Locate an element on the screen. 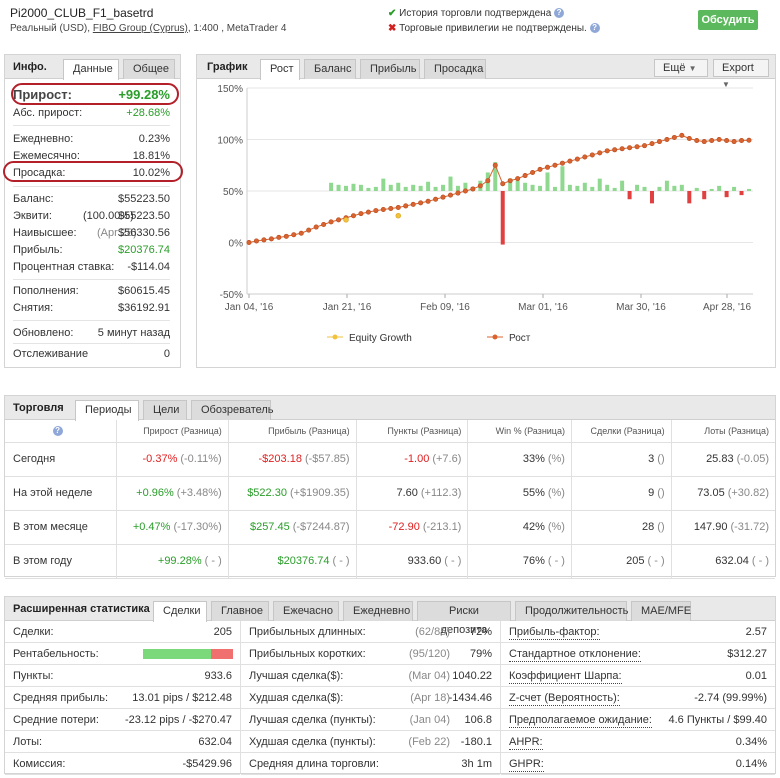  stat-value: 4.6 Пункты / $99.40 is located at coordinates (717, 720).